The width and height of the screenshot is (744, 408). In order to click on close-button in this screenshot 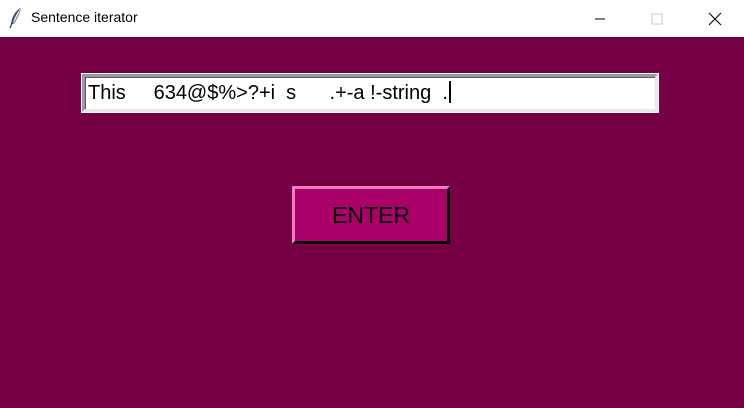, I will do `click(715, 18)`.